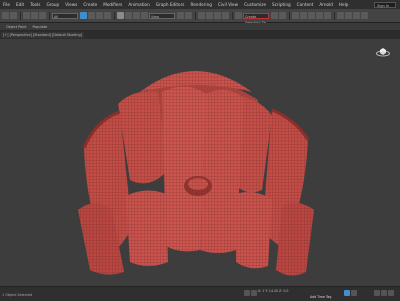  What do you see at coordinates (320, 297) in the screenshot?
I see `add-time-tag: Add Time Tag` at bounding box center [320, 297].